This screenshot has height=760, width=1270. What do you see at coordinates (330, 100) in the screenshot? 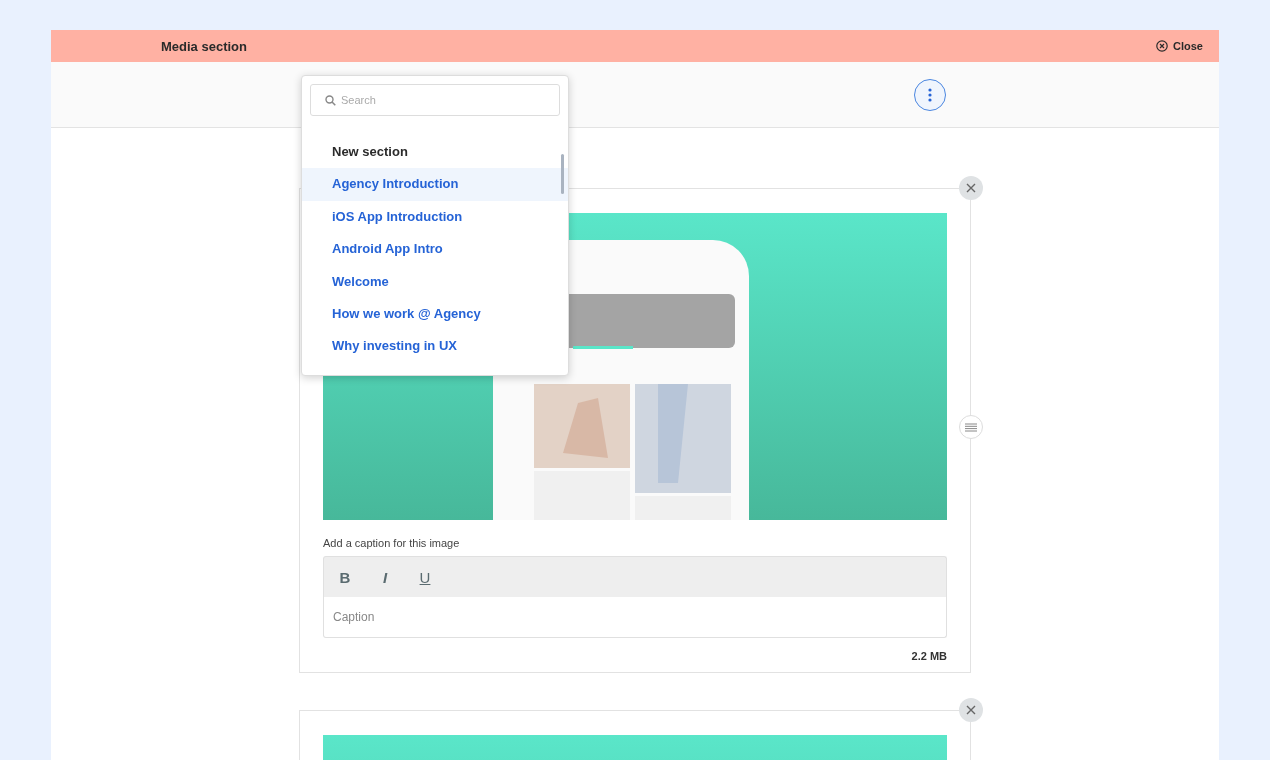
I see `search-icon` at bounding box center [330, 100].